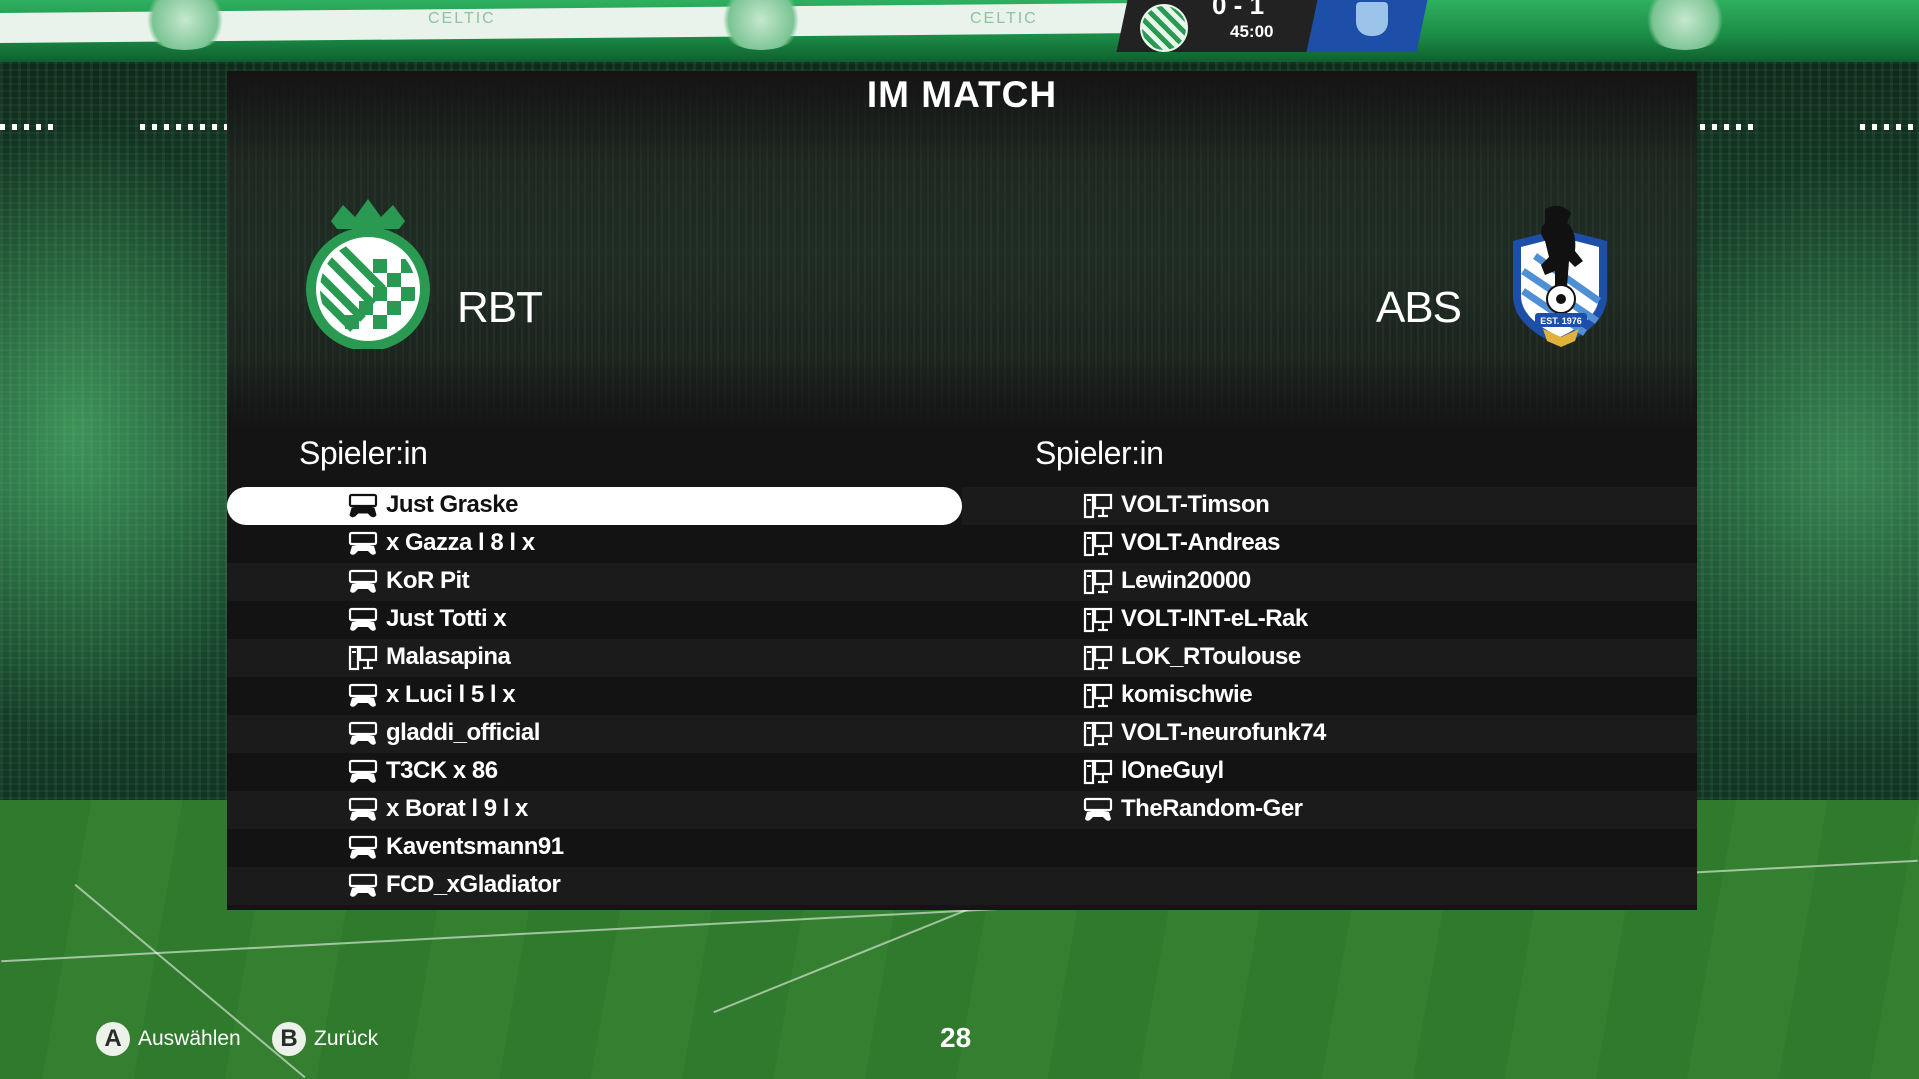  I want to click on player-name: LOK_RToulouse, so click(1211, 656).